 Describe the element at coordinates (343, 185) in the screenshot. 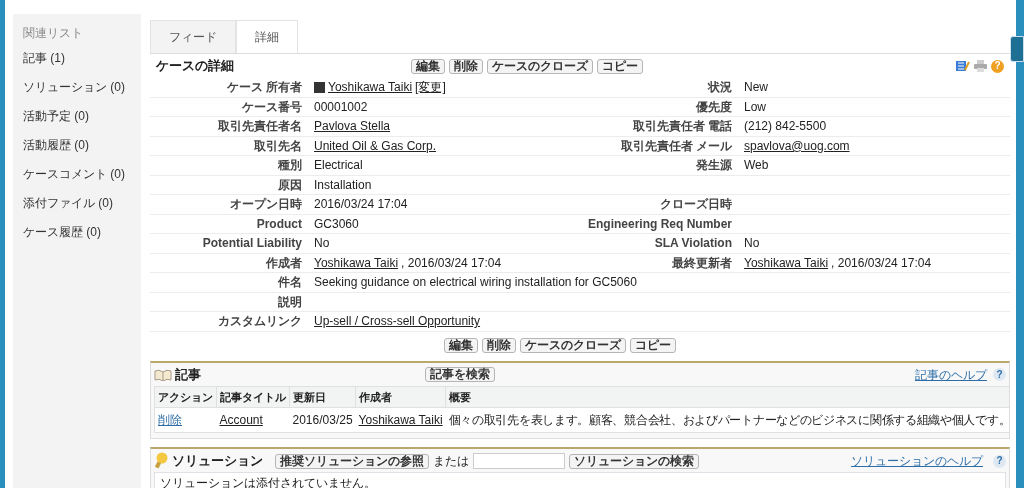

I see `field-value: Installation` at that location.